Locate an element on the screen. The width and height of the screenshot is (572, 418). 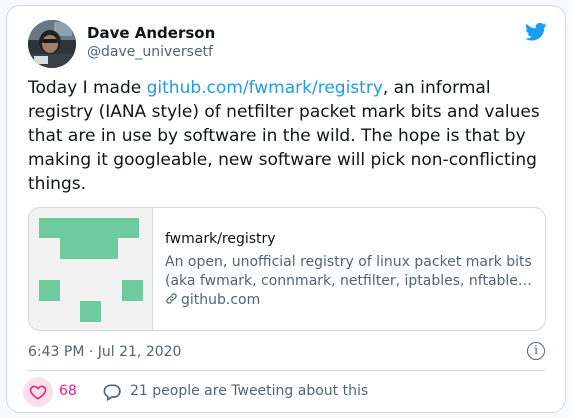
link-icon is located at coordinates (171, 298).